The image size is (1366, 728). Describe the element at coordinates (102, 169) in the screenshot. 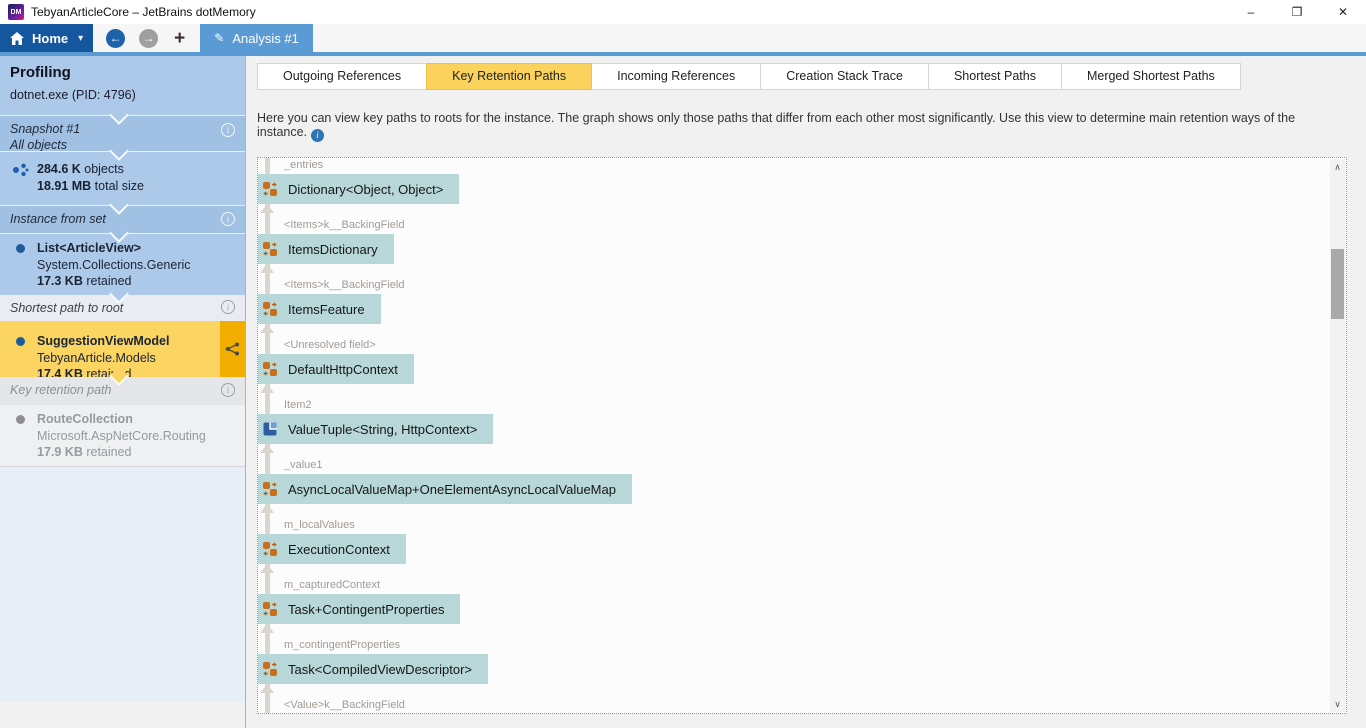

I see `object-count-suffix: objects` at that location.